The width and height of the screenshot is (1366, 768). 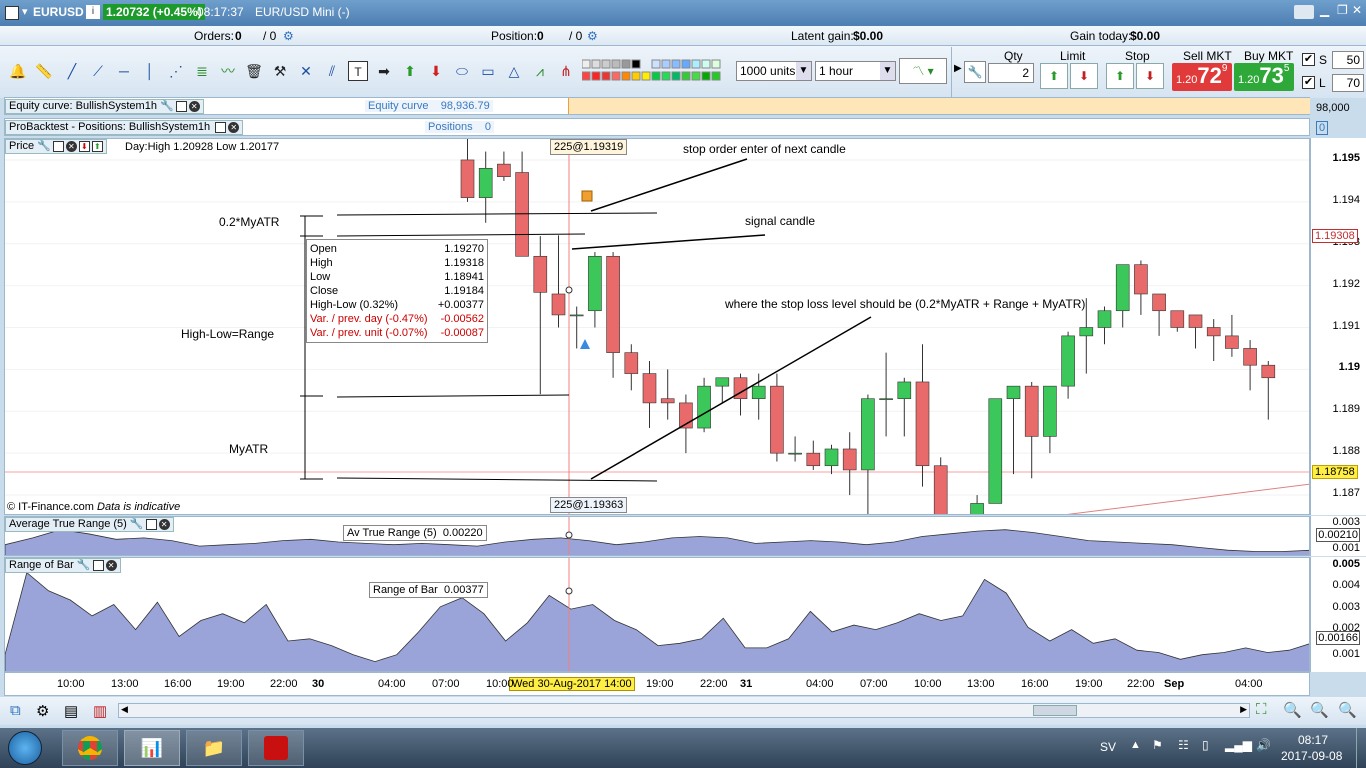 I want to click on s-checkbox: ✔, so click(x=1308, y=59).